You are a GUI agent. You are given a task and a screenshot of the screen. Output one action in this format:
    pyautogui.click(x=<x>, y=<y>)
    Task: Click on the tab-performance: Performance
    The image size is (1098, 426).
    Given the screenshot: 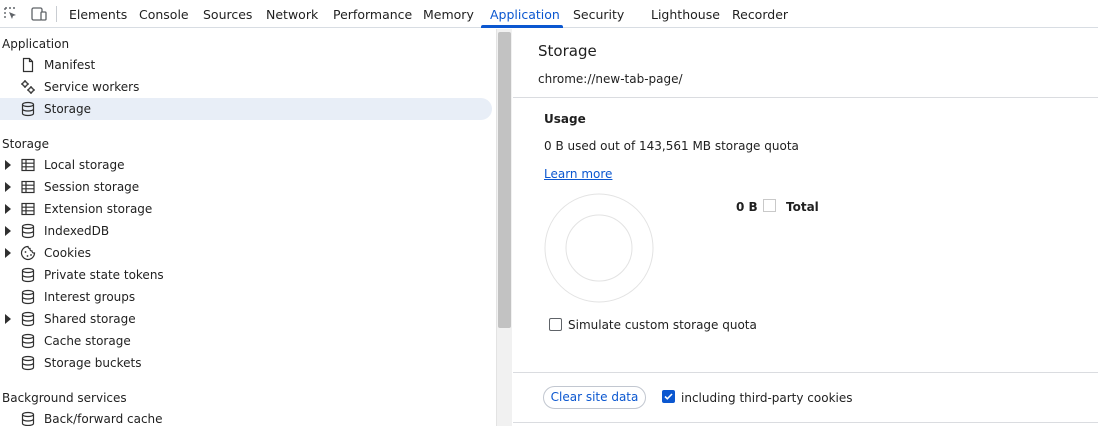 What is the action you would take?
    pyautogui.click(x=372, y=14)
    